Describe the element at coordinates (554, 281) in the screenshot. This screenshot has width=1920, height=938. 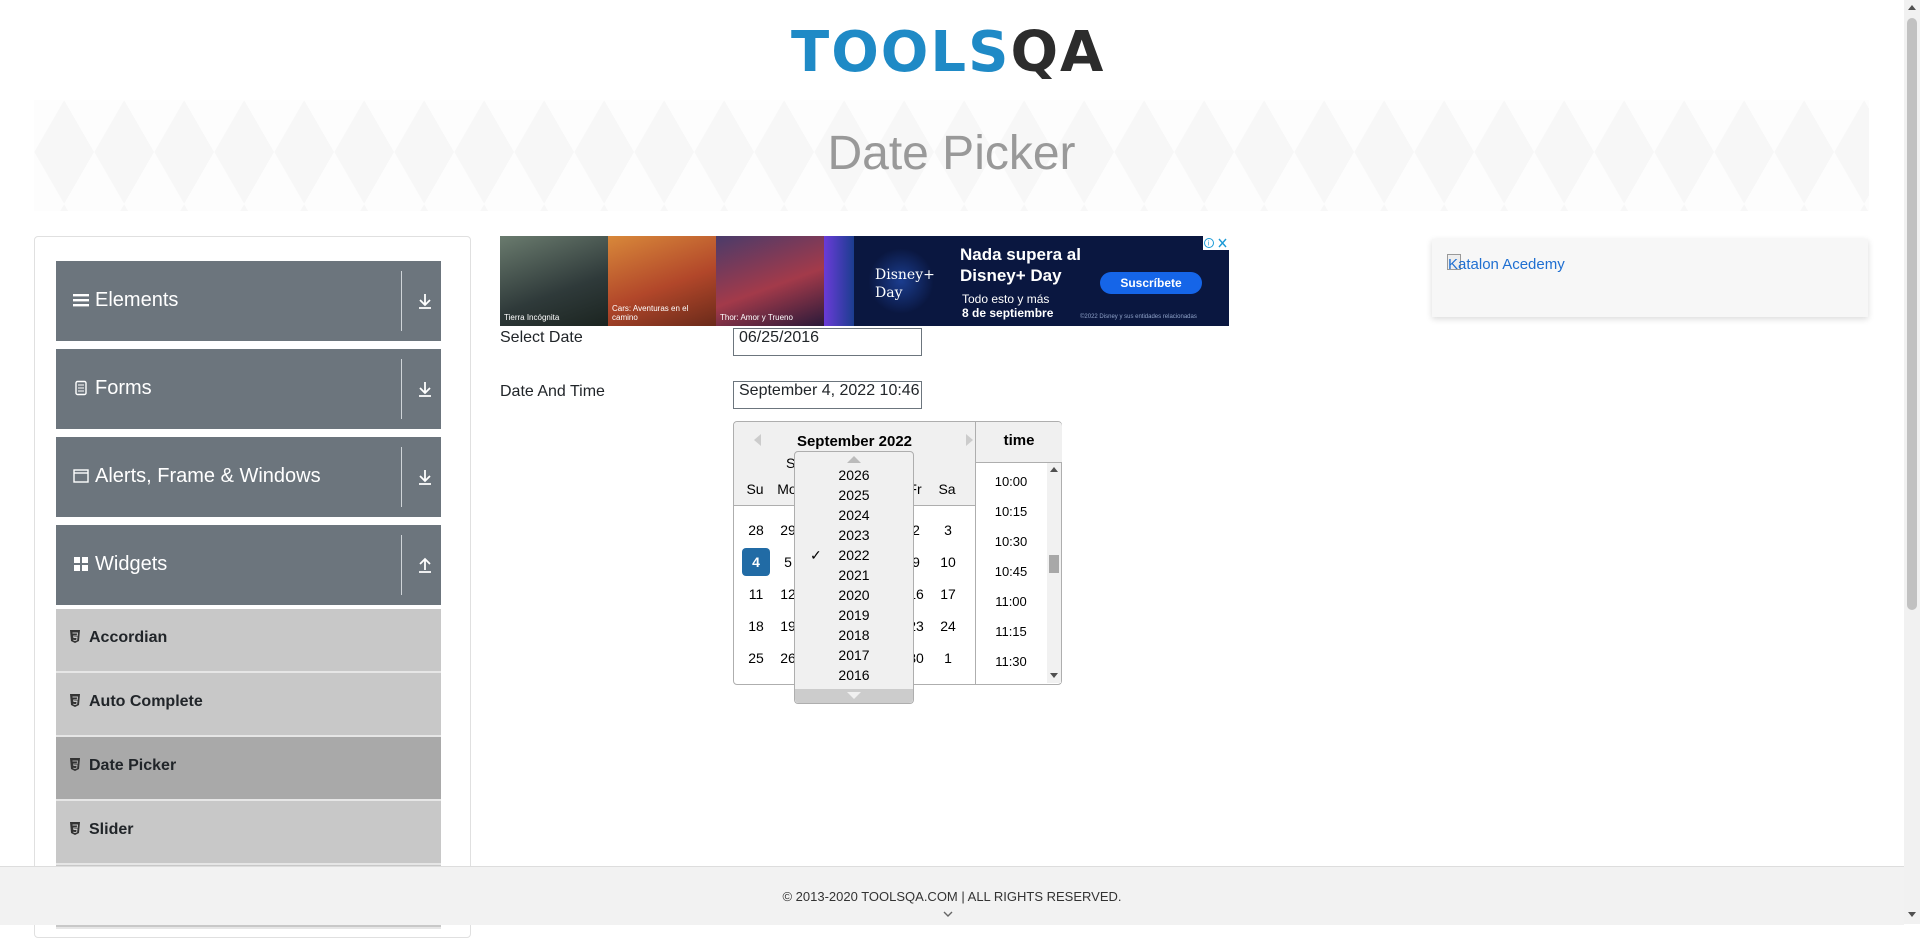
I see `poster-image: Tierra Incógnita` at that location.